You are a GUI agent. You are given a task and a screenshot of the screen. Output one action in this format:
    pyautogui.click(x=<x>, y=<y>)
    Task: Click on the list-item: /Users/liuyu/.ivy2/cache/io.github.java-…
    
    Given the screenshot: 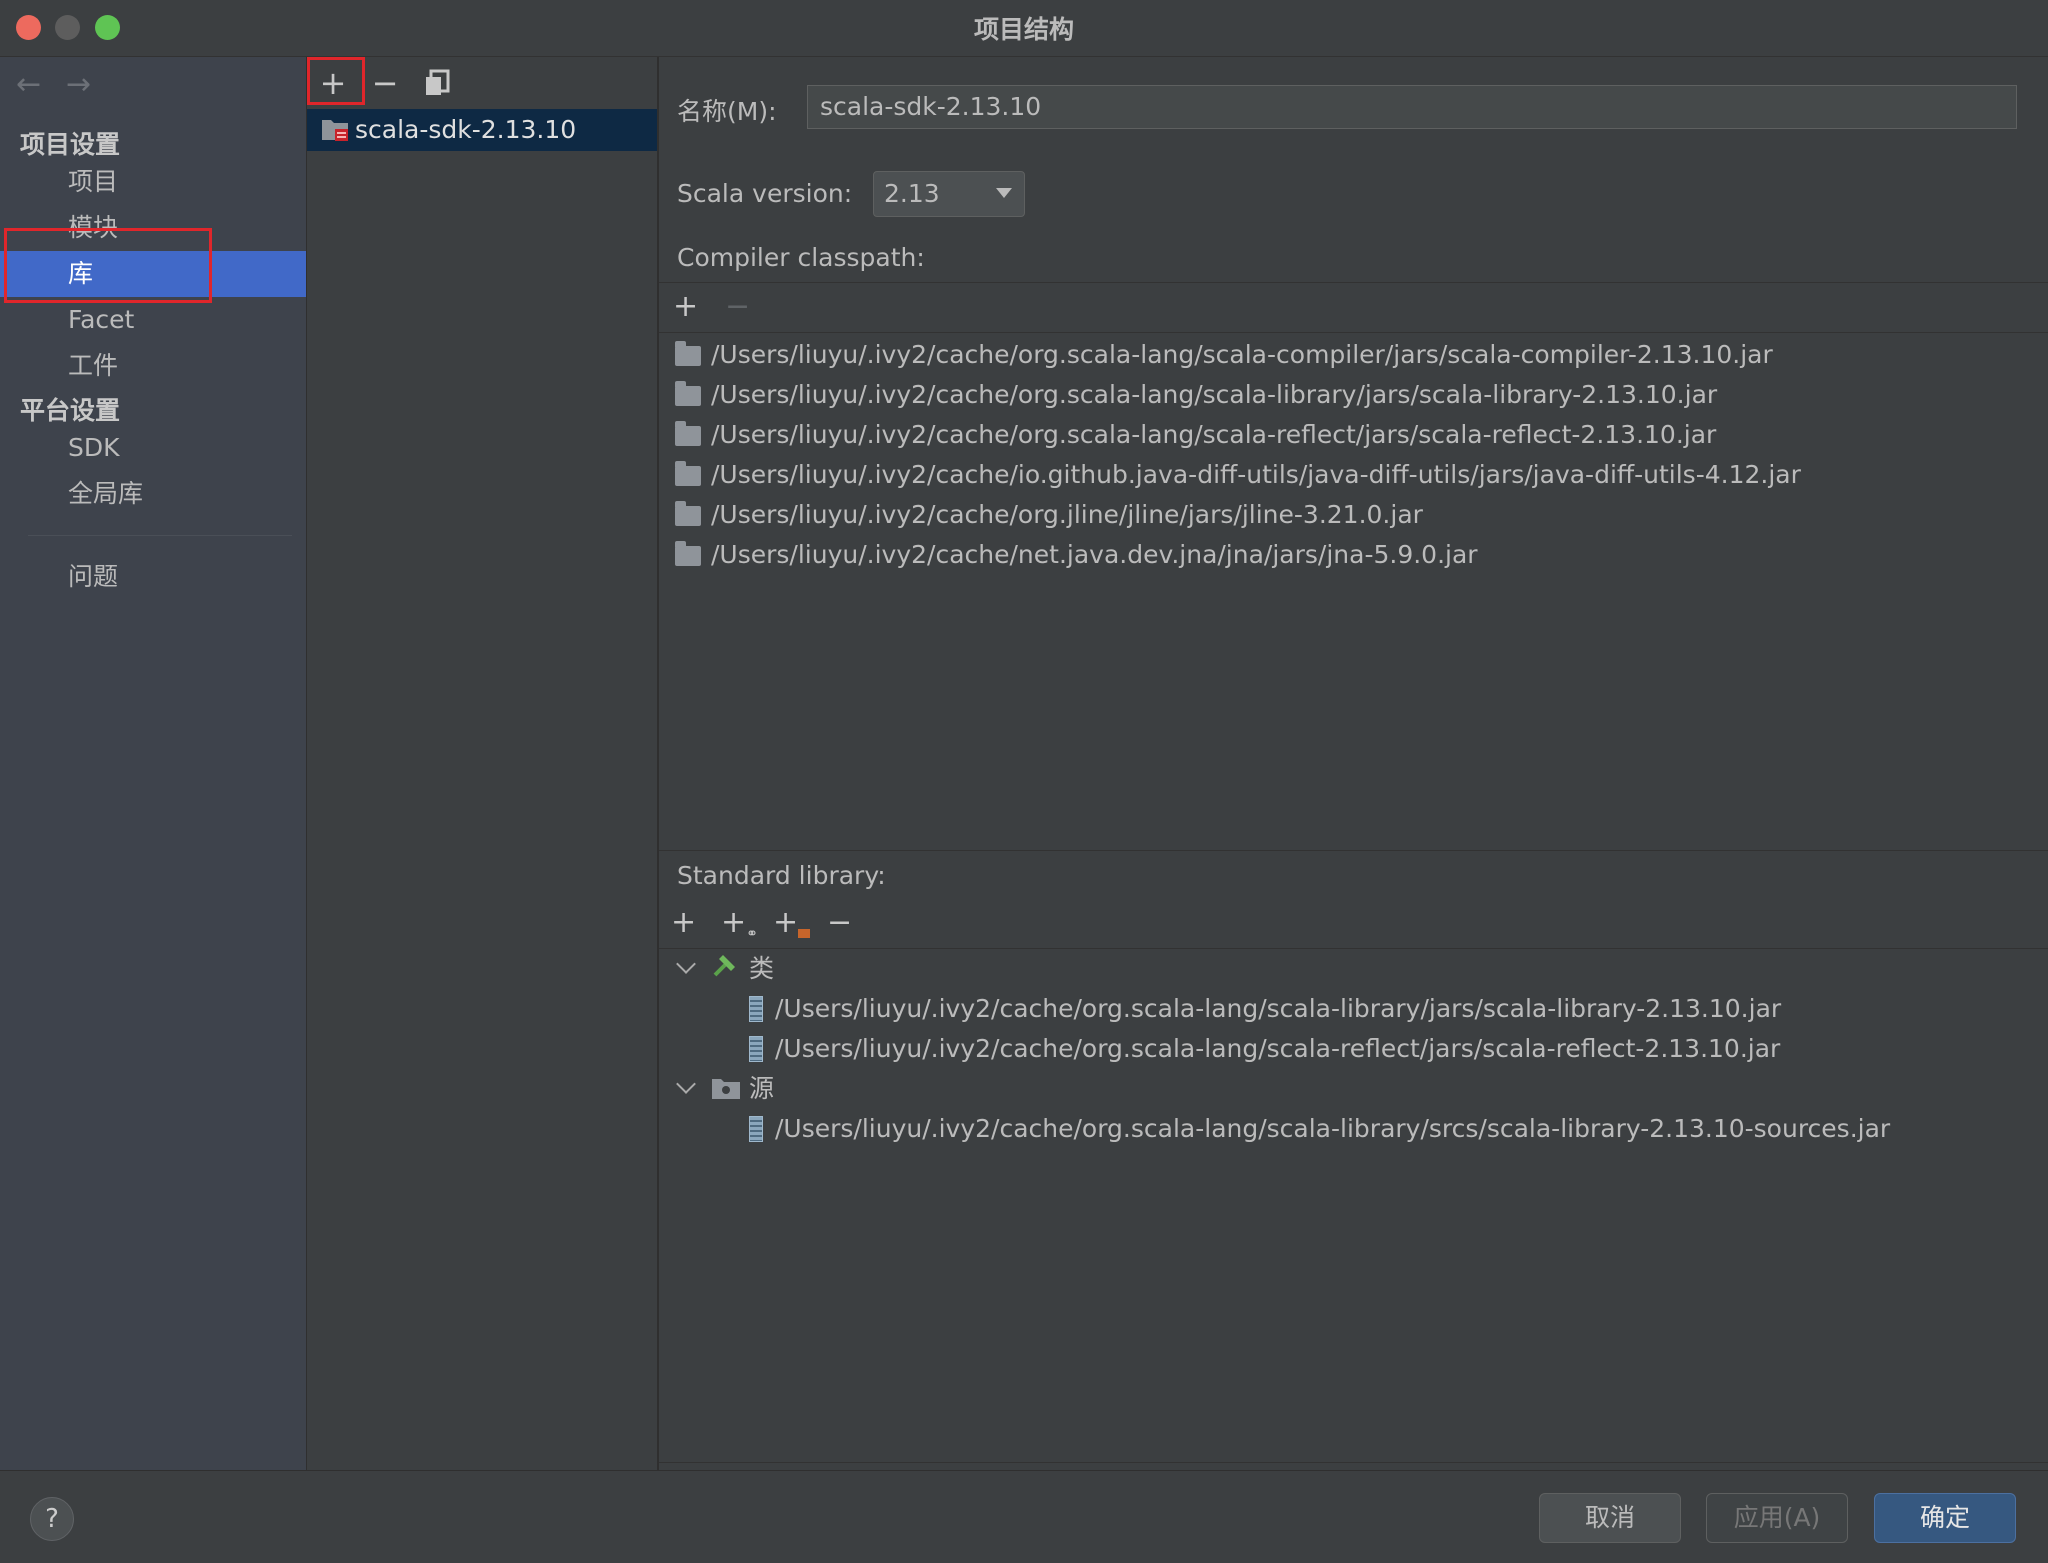 What is the action you would take?
    pyautogui.click(x=1238, y=475)
    